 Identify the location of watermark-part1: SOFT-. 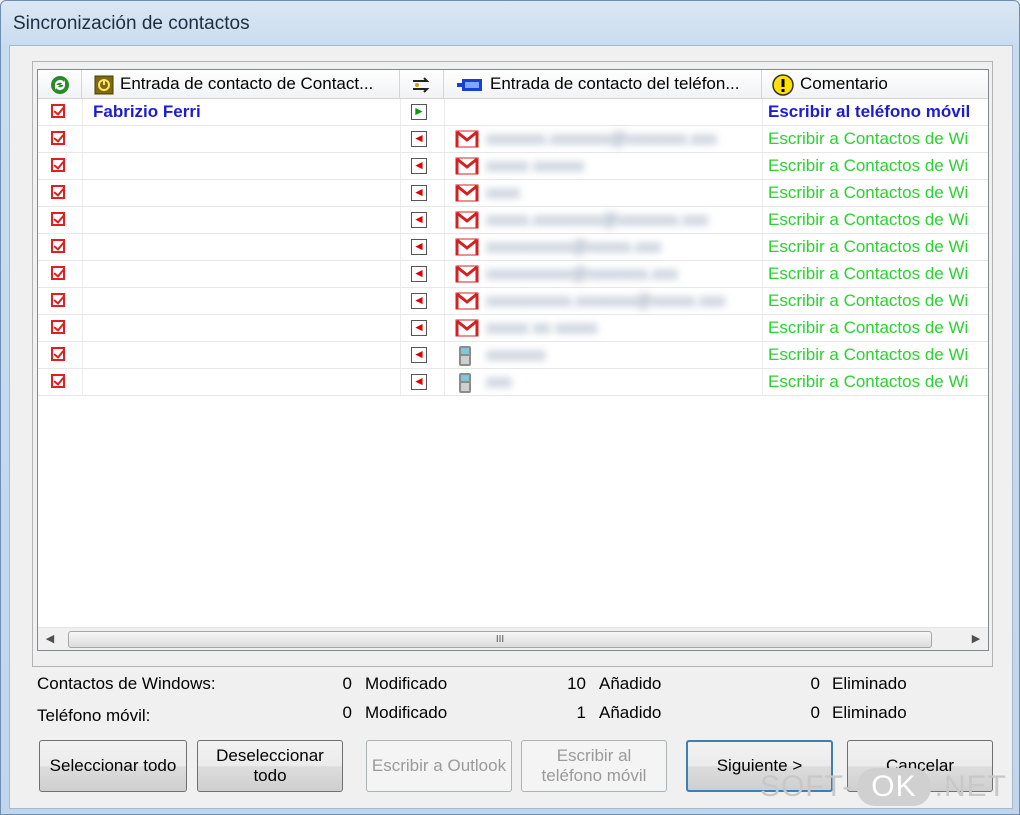
(806, 786).